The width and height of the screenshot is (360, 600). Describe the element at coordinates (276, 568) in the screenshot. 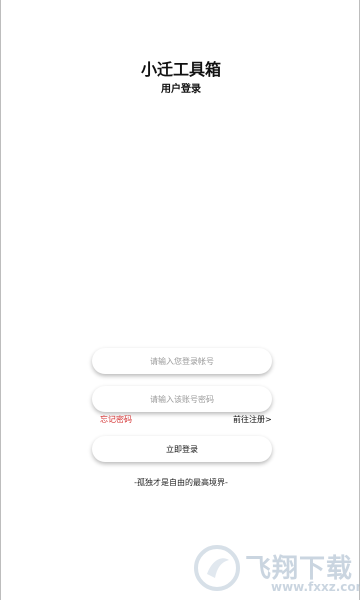

I see `watermark: 飞翔下载 www.fxxz.com` at that location.